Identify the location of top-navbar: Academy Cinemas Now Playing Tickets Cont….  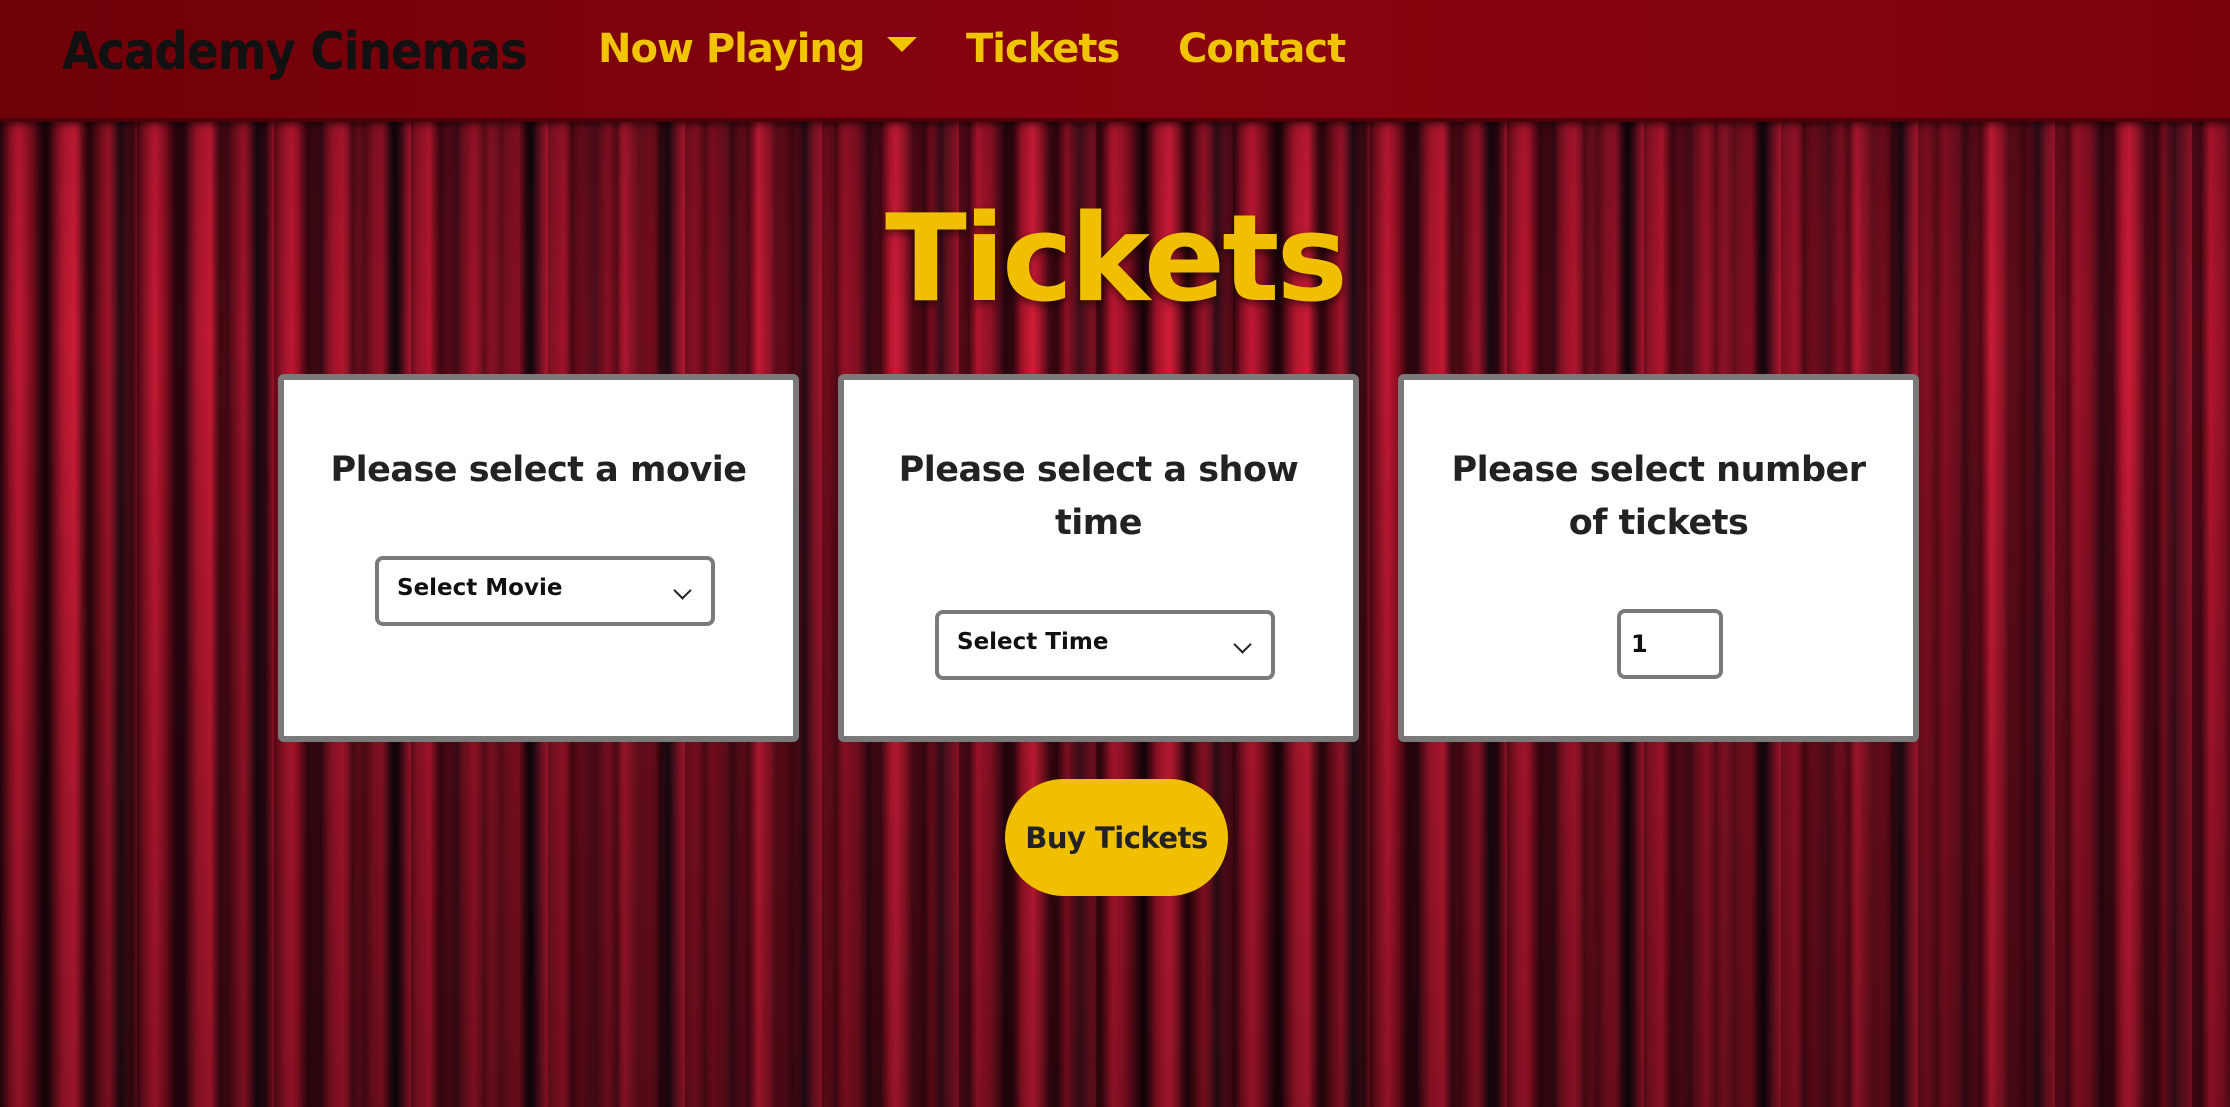
(1115, 61).